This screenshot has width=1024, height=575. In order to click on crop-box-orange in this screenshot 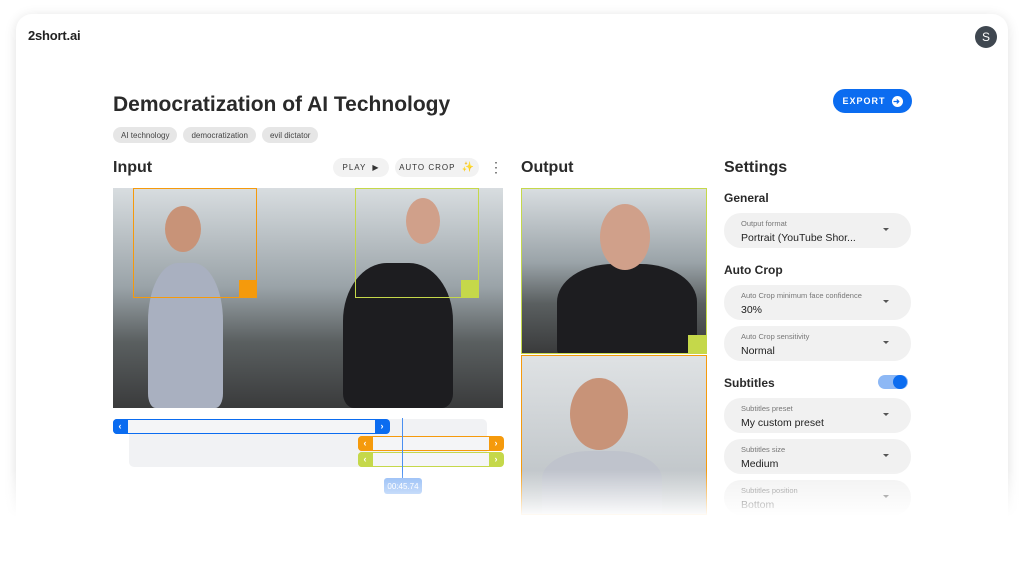, I will do `click(195, 243)`.